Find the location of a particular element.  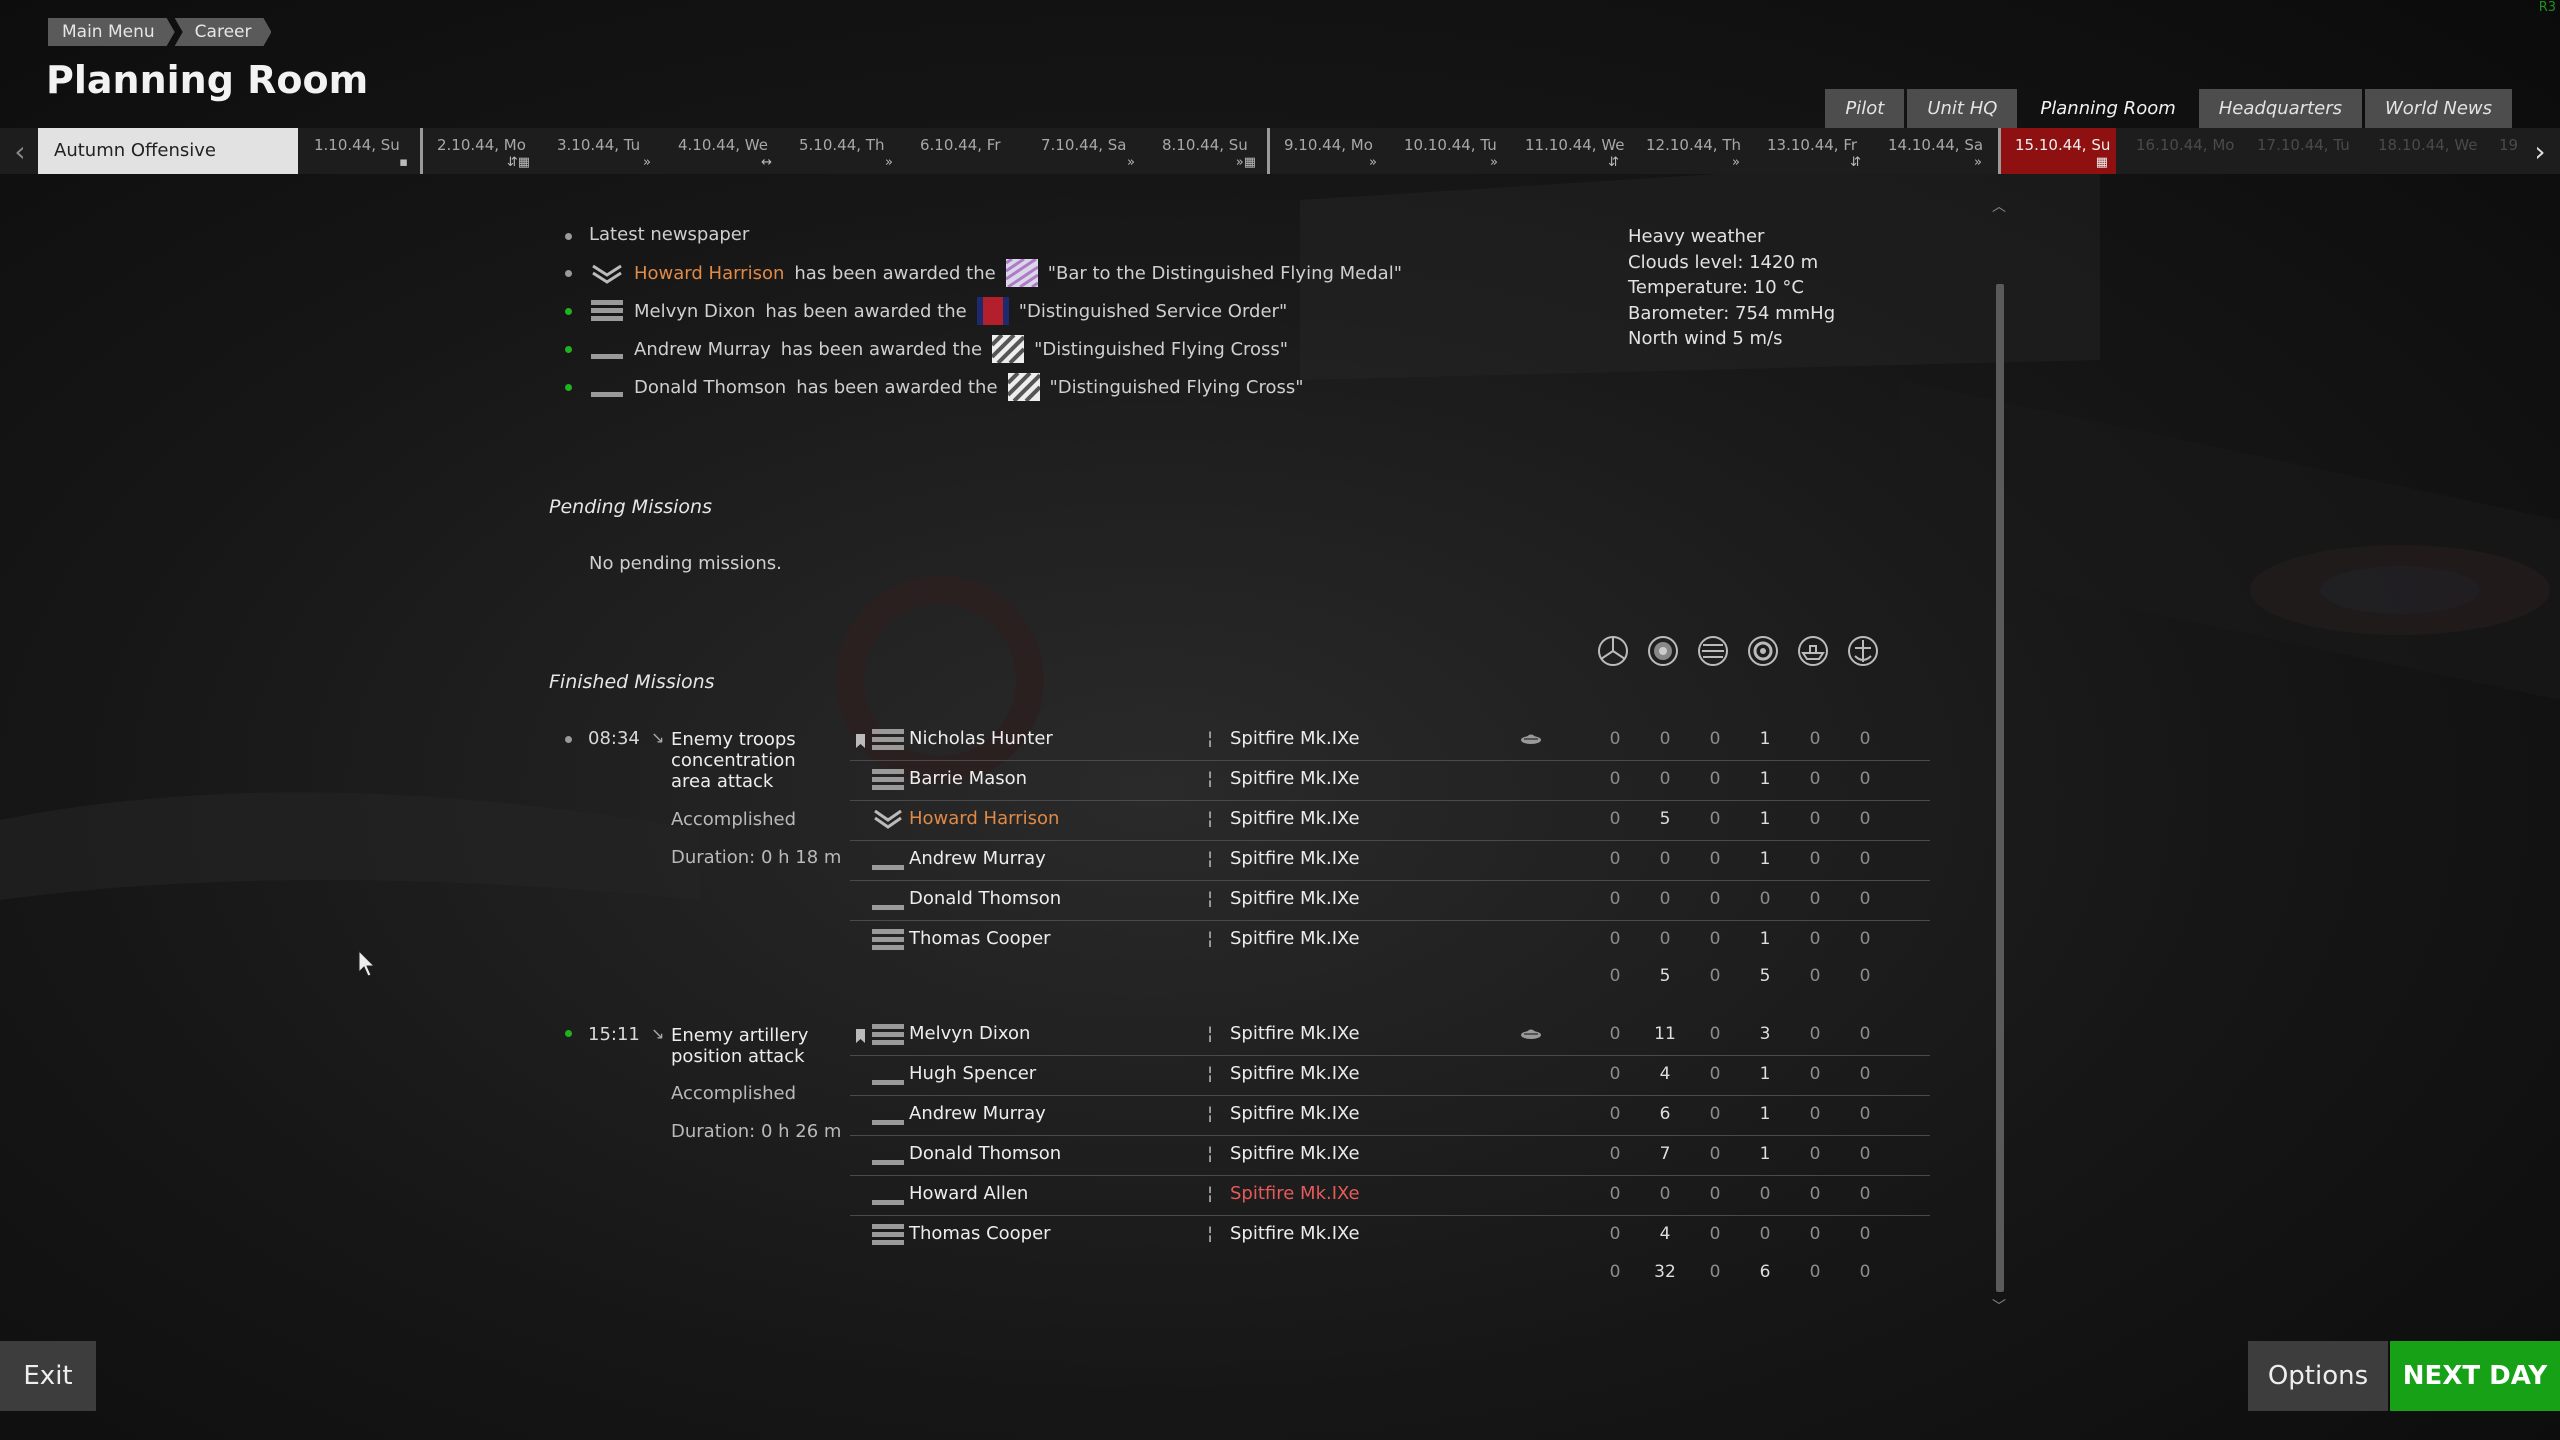

pilot-row: Nicholas Hunter ¦ Spitfire Mk.IXe 0 0 0 1 0 0 is located at coordinates (1390, 740).